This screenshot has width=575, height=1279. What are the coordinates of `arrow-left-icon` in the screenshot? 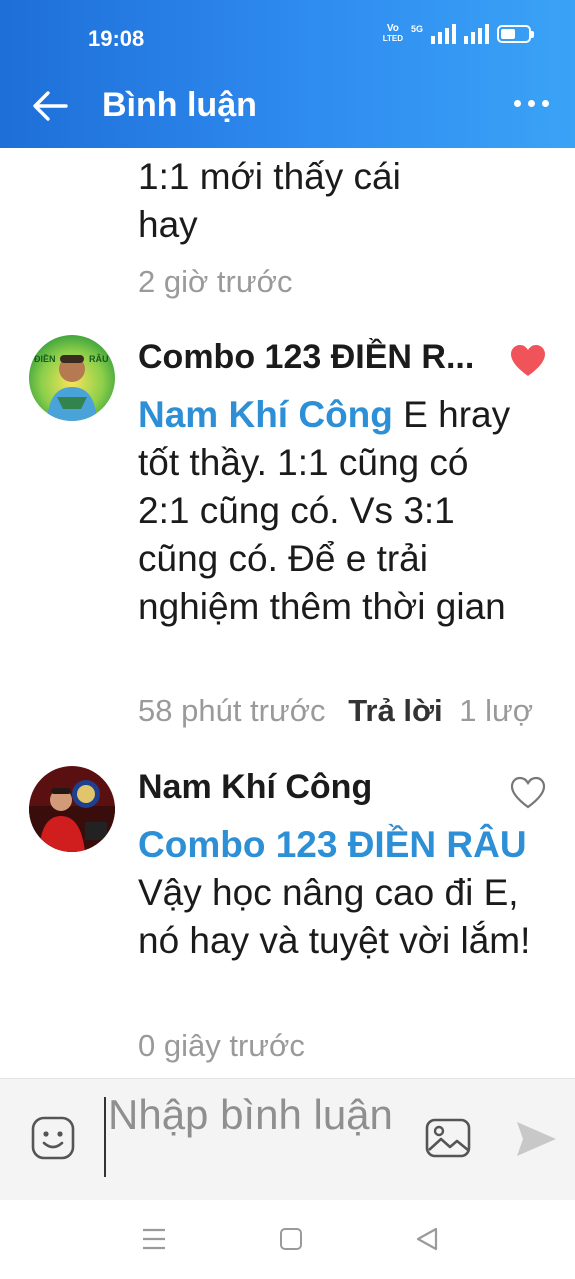 It's located at (50, 106).